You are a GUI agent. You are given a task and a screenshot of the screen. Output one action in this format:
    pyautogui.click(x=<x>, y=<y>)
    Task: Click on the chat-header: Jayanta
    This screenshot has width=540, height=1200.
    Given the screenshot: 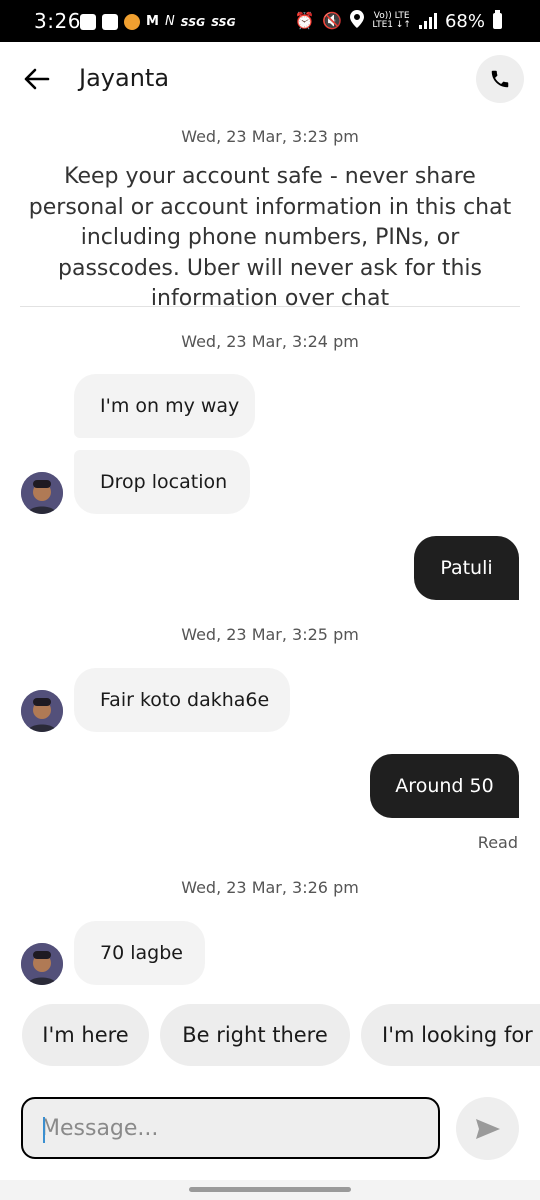 What is the action you would take?
    pyautogui.click(x=270, y=80)
    